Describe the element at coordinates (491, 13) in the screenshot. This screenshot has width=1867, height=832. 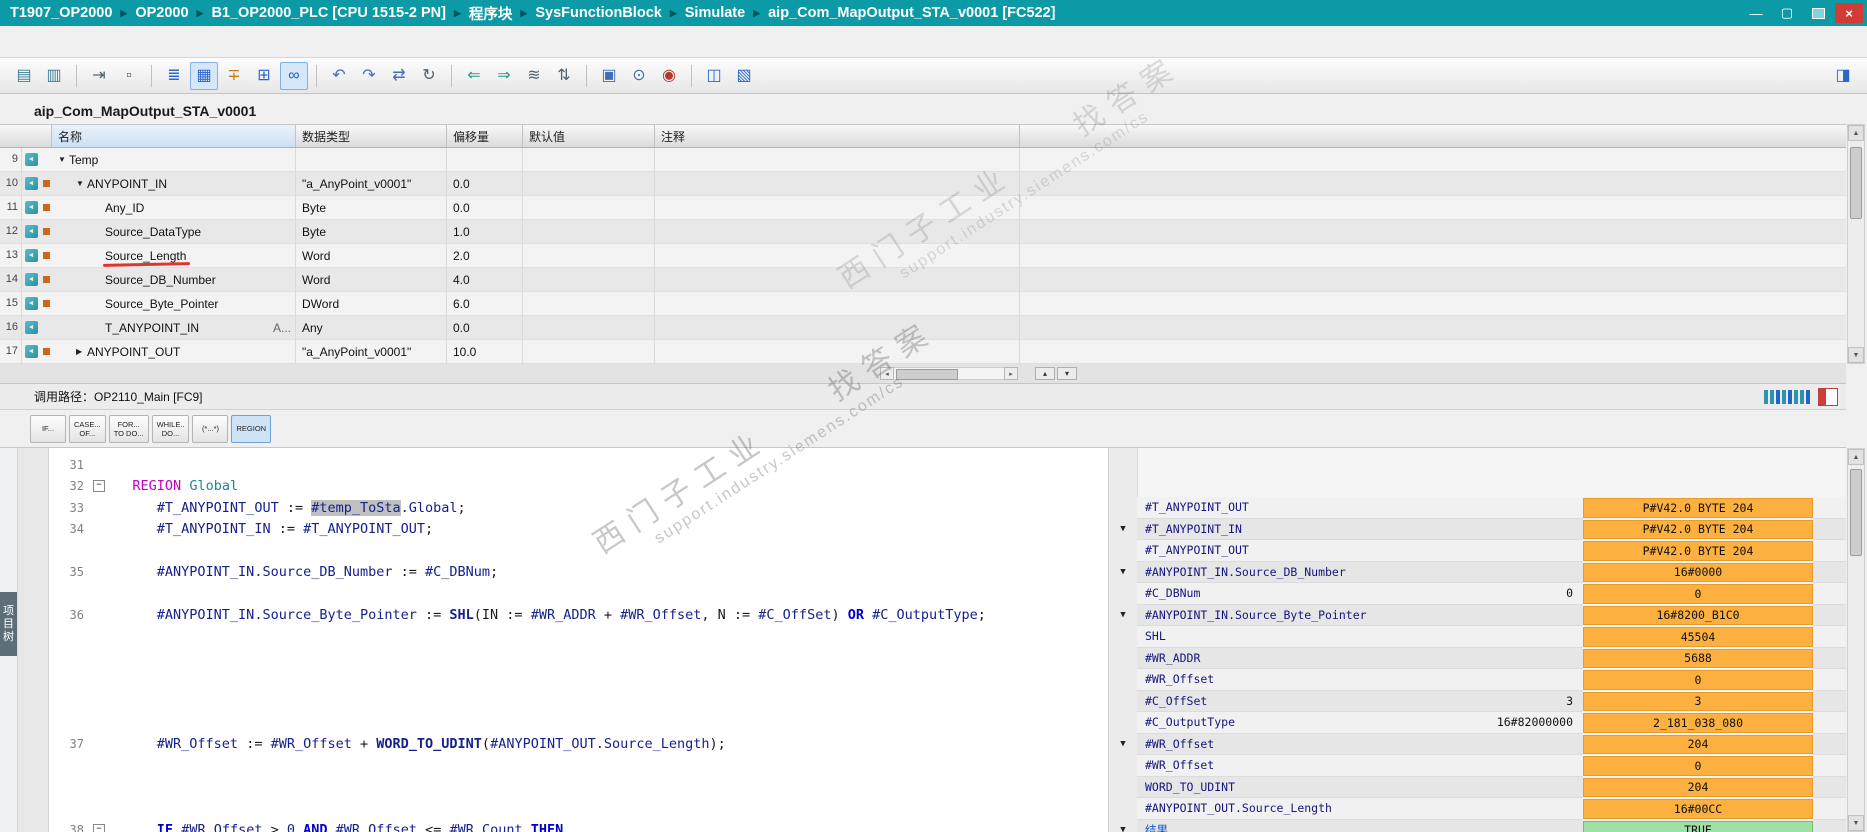
I see `breadcrumb-item: 程序块` at that location.